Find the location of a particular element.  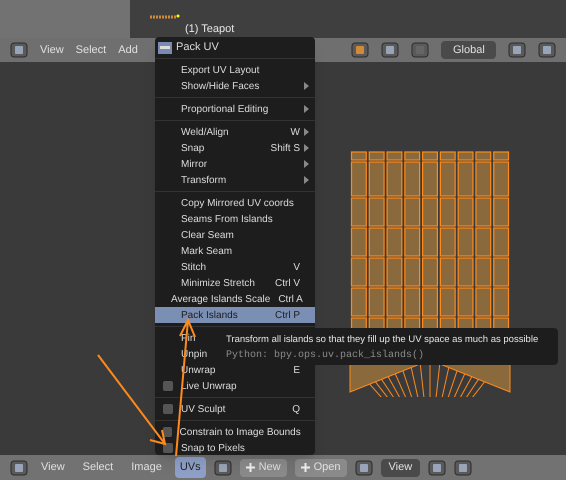

shortcut-label: Ctrl P is located at coordinates (287, 315).